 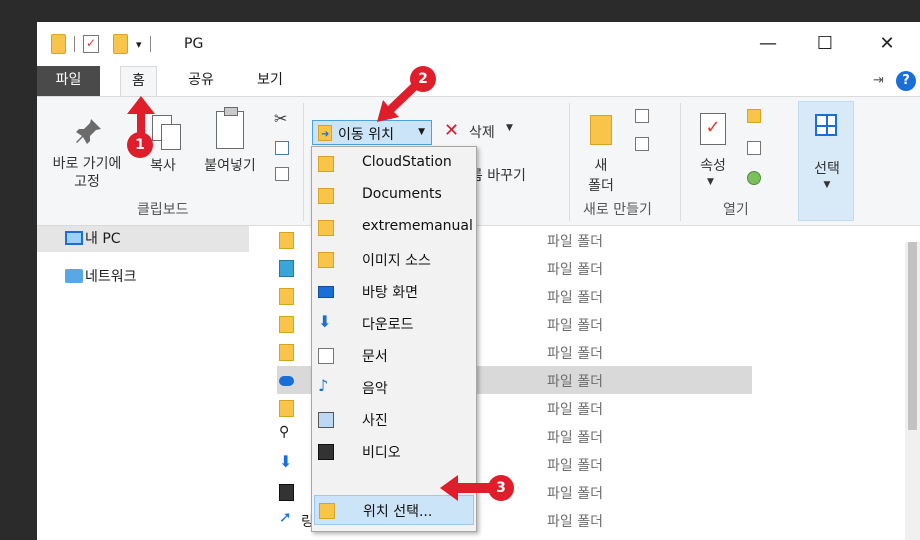 What do you see at coordinates (736, 210) in the screenshot?
I see `open-group-label: 열기` at bounding box center [736, 210].